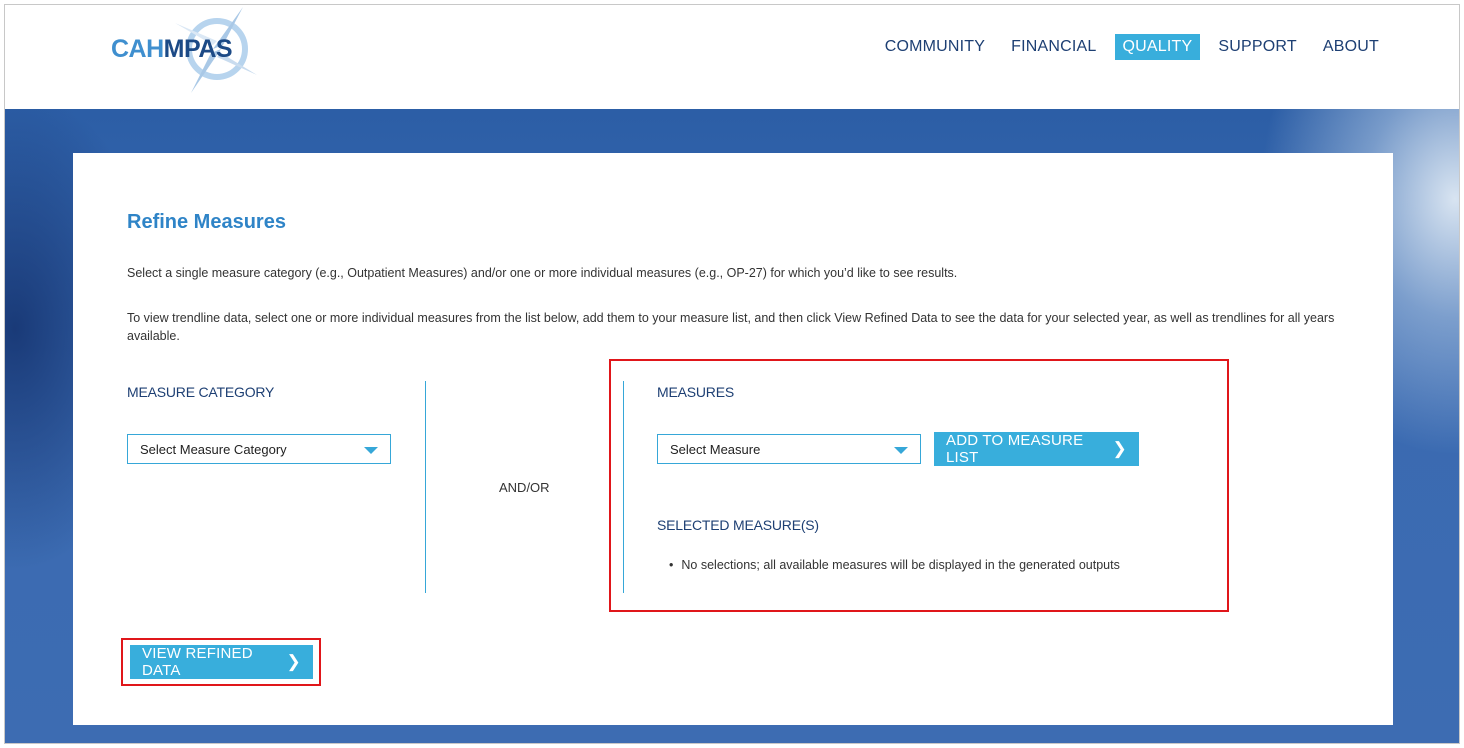 Image resolution: width=1464 pixels, height=748 pixels. Describe the element at coordinates (919, 485) in the screenshot. I see `highlight-measures-box` at that location.